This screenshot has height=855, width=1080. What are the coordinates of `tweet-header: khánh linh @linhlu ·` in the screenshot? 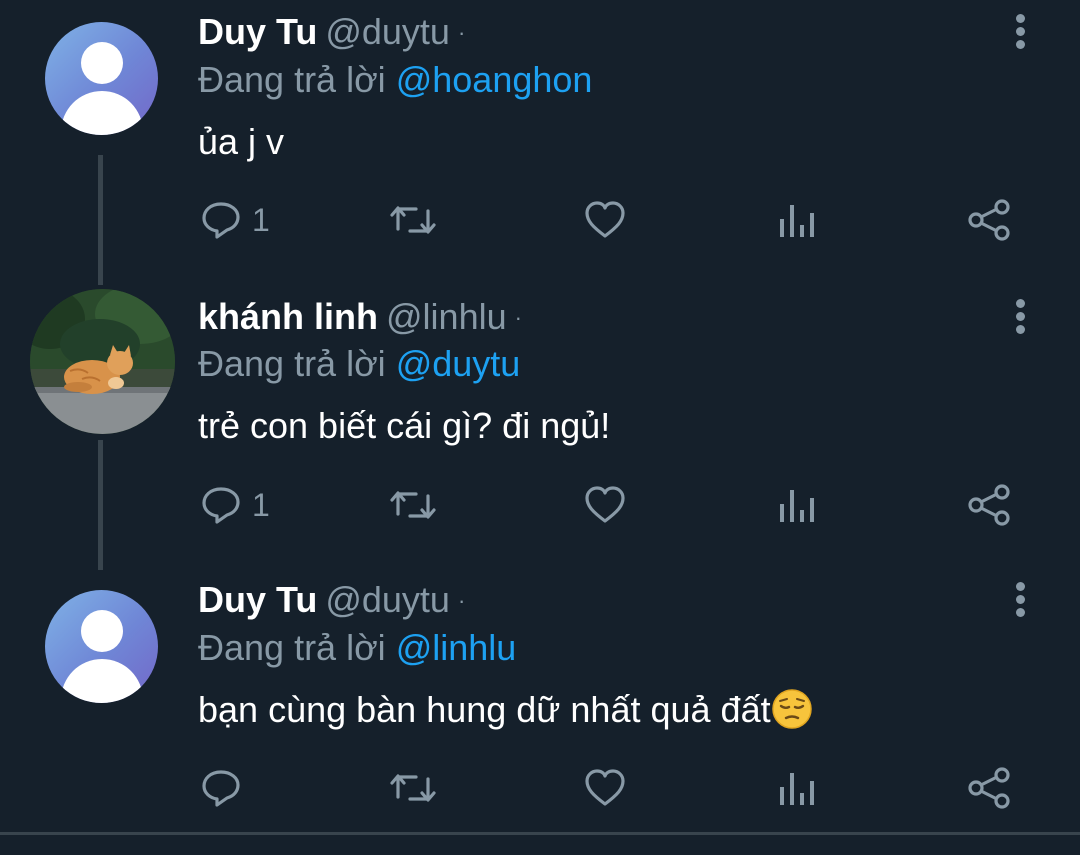 It's located at (360, 317).